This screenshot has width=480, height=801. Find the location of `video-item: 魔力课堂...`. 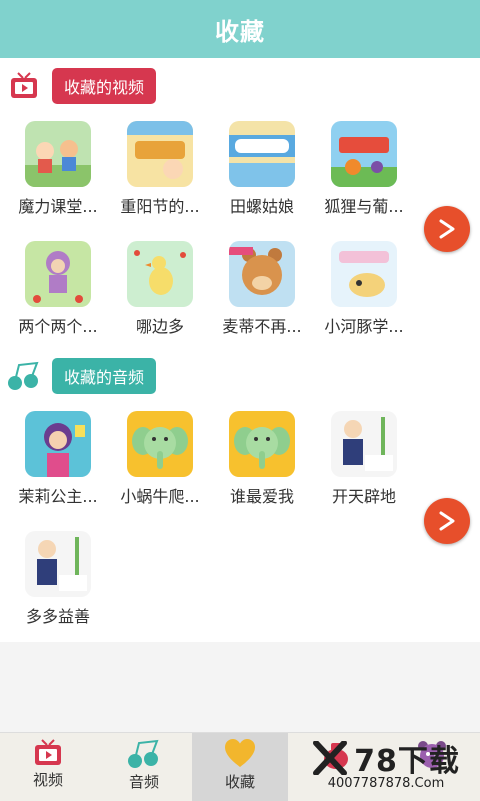

video-item: 魔力课堂... is located at coordinates (58, 169).